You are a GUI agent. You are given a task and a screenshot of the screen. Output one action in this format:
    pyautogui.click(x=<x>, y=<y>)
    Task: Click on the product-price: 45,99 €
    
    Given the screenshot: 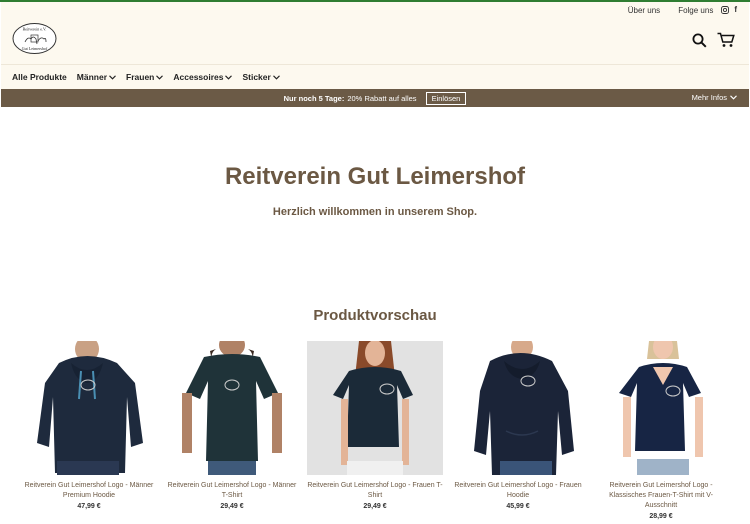 What is the action you would take?
    pyautogui.click(x=518, y=506)
    